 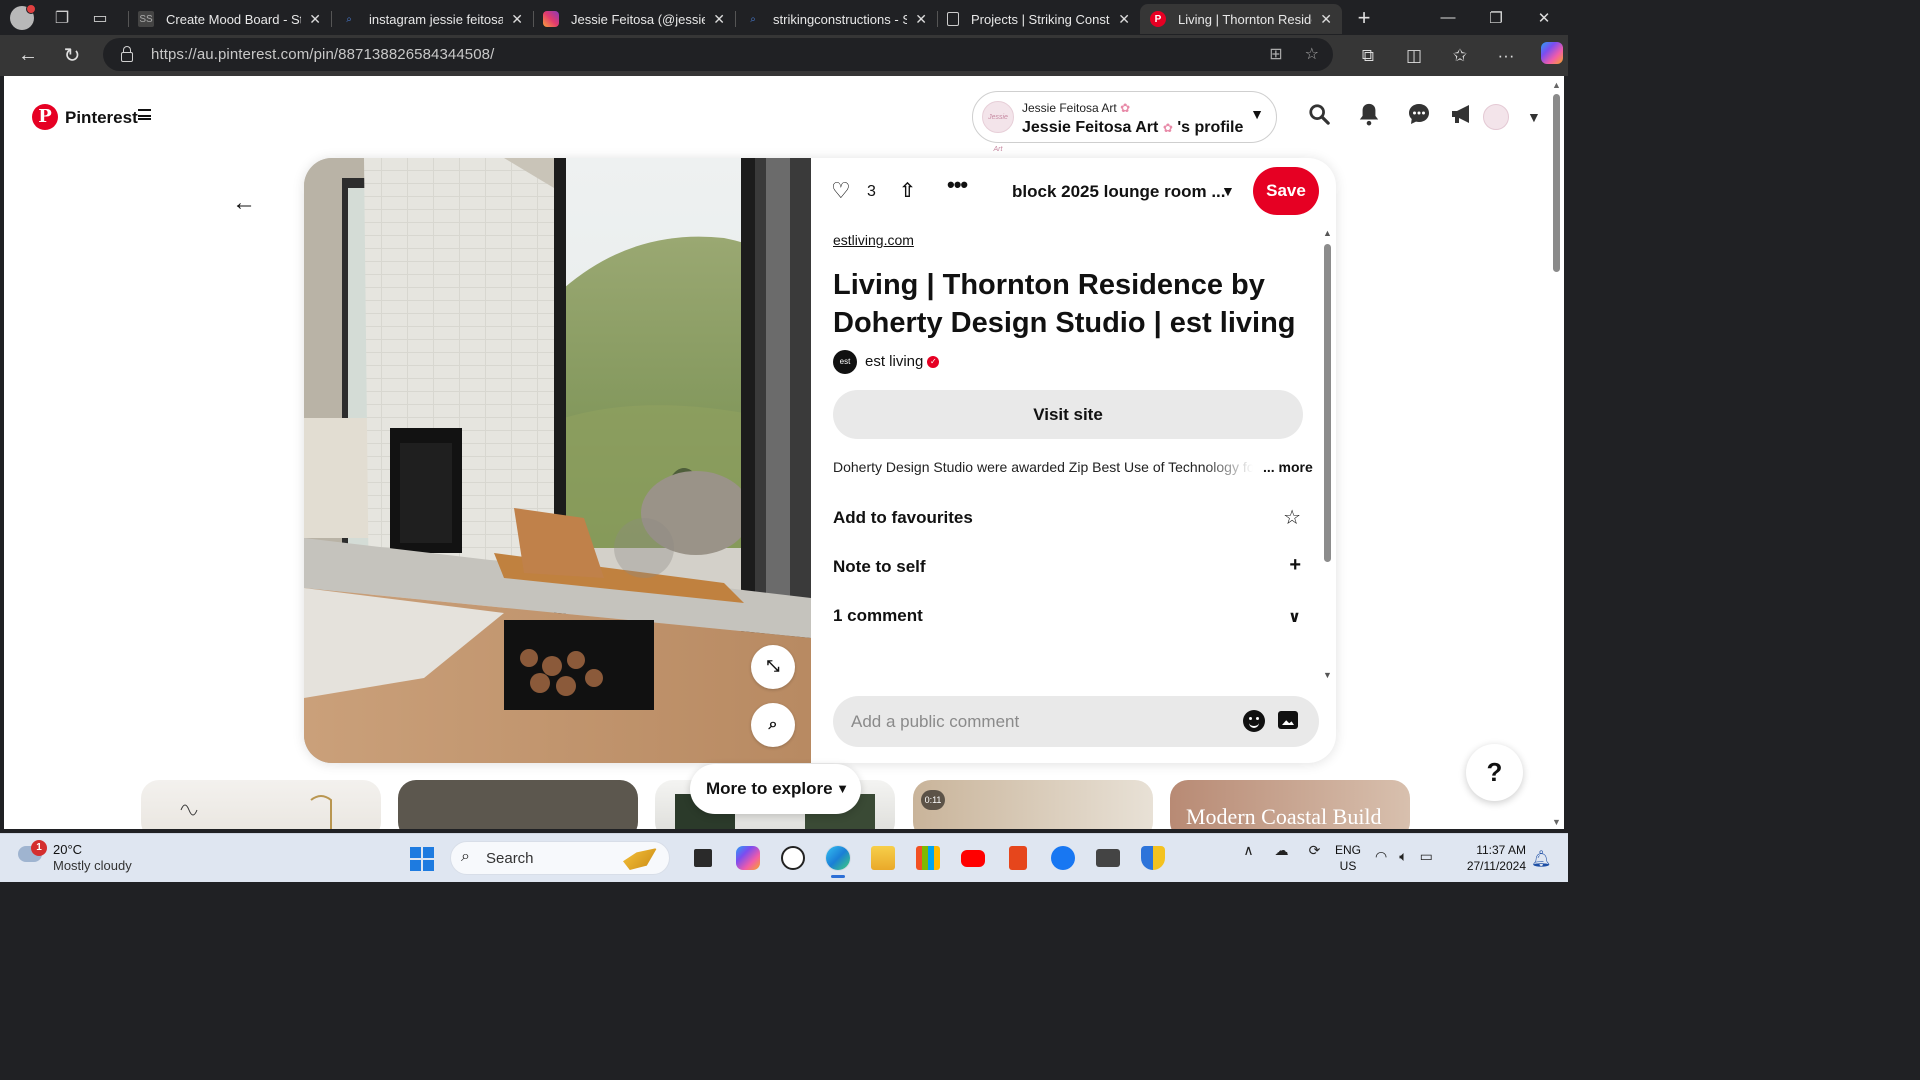 What do you see at coordinates (1254, 721) in the screenshot?
I see `emoji-icon` at bounding box center [1254, 721].